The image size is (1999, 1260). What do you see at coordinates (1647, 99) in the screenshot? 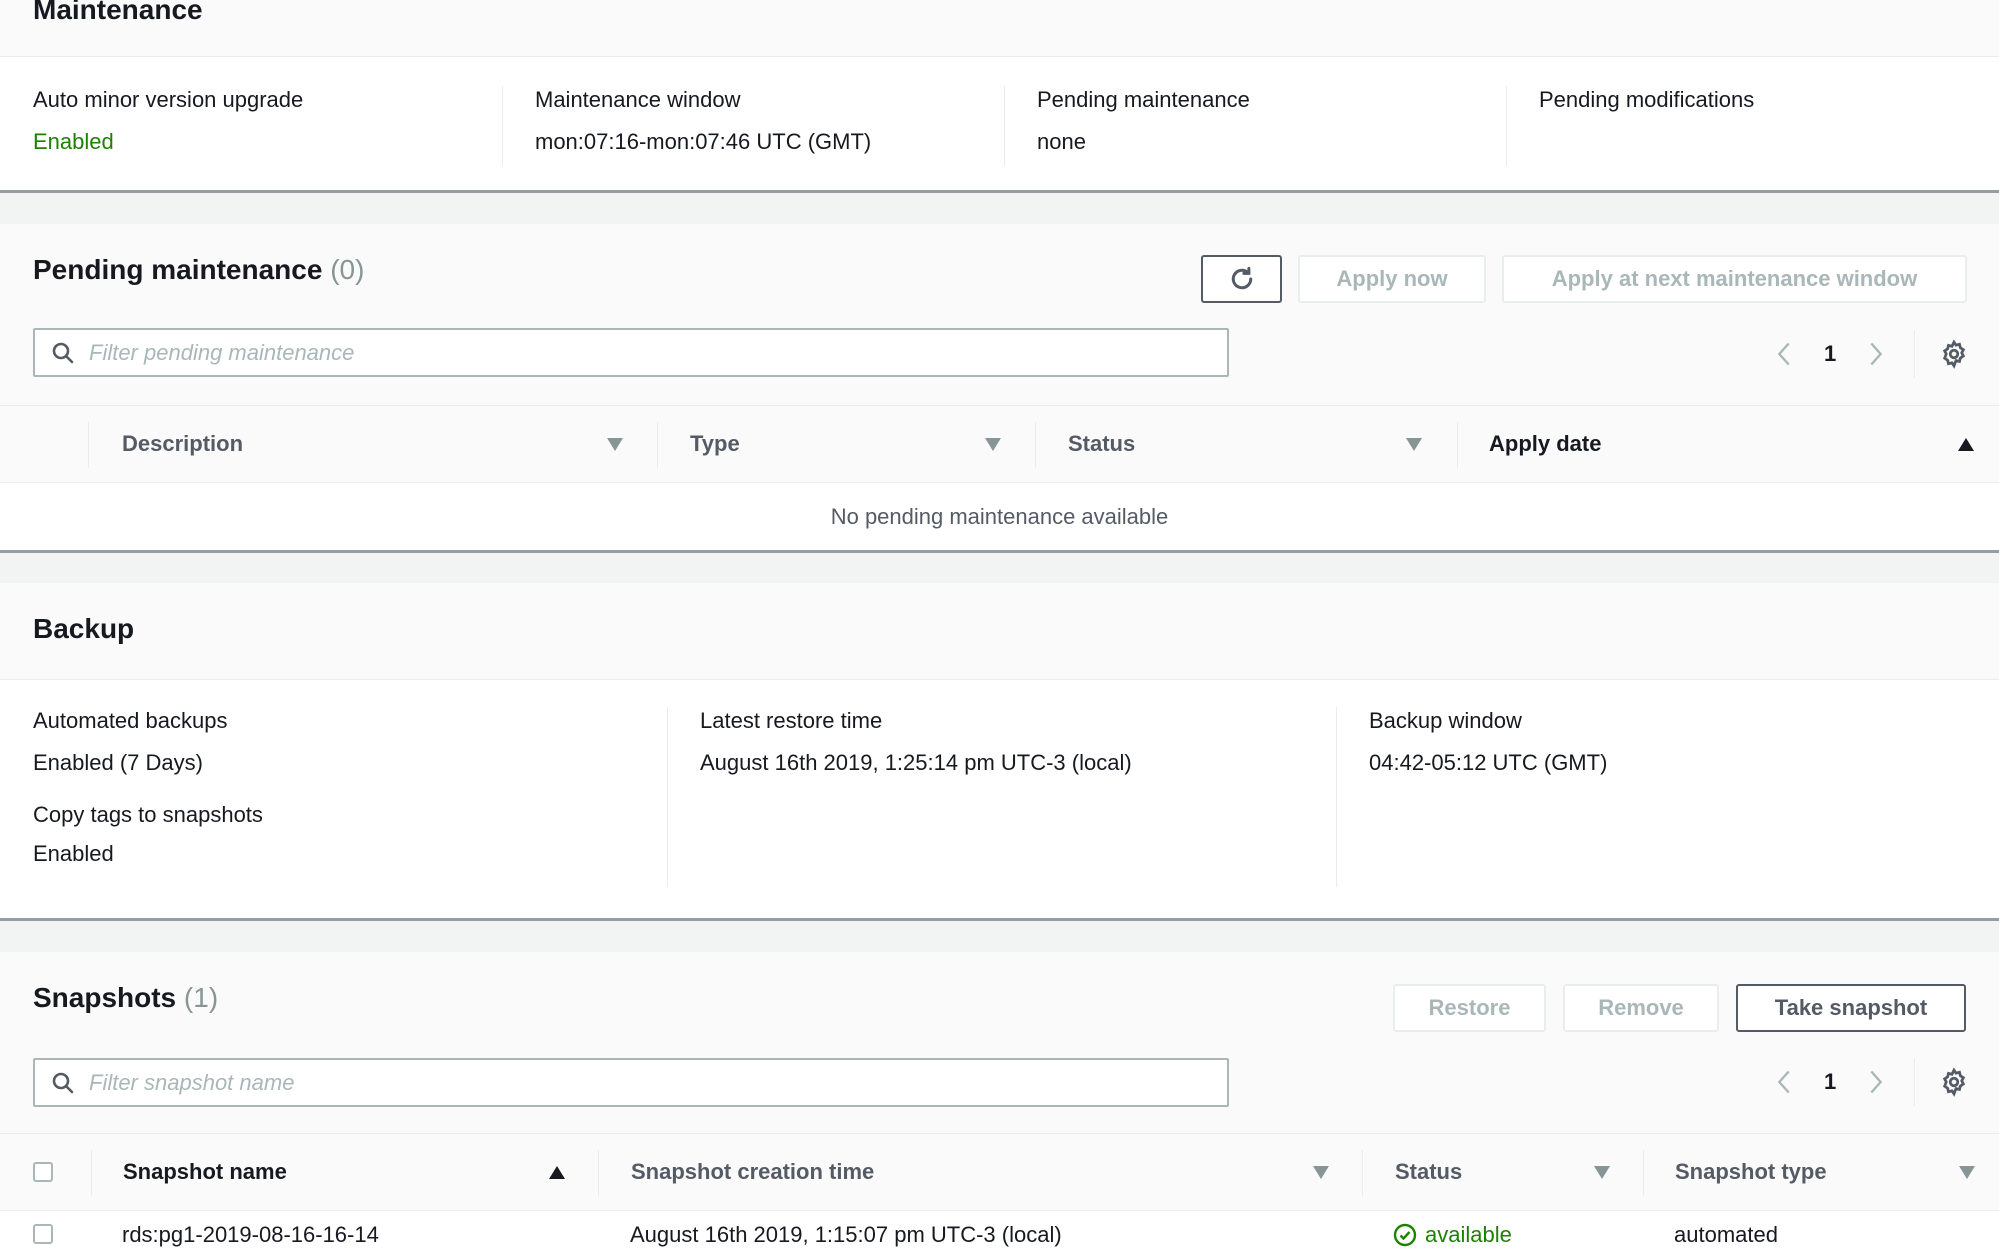
I see `field-label: Pending modifications` at bounding box center [1647, 99].